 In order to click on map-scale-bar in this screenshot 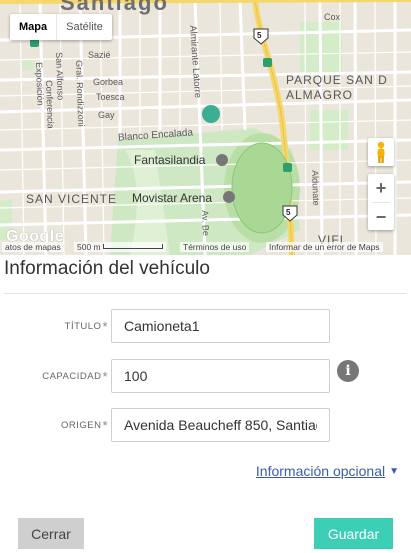, I will do `click(133, 246)`.